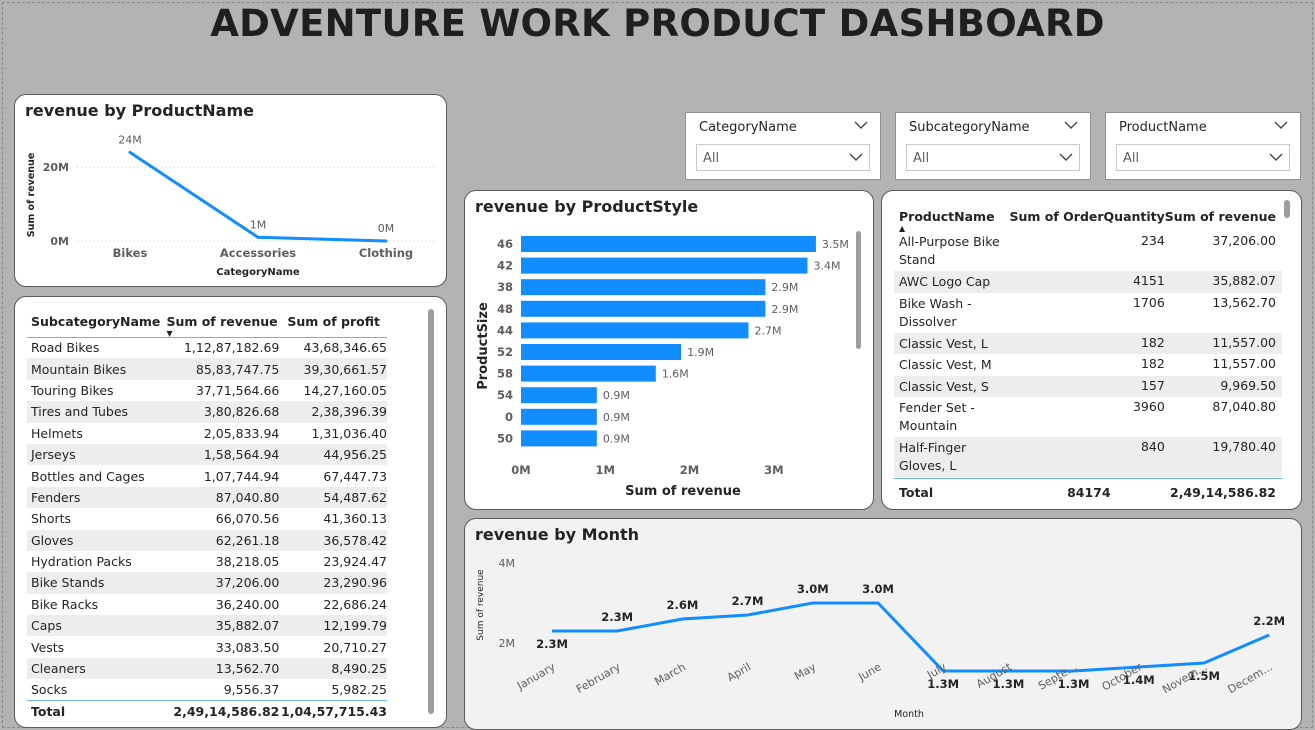 The width and height of the screenshot is (1315, 730). Describe the element at coordinates (993, 157) in the screenshot. I see `slicer-subcategory-dropdown: All` at that location.